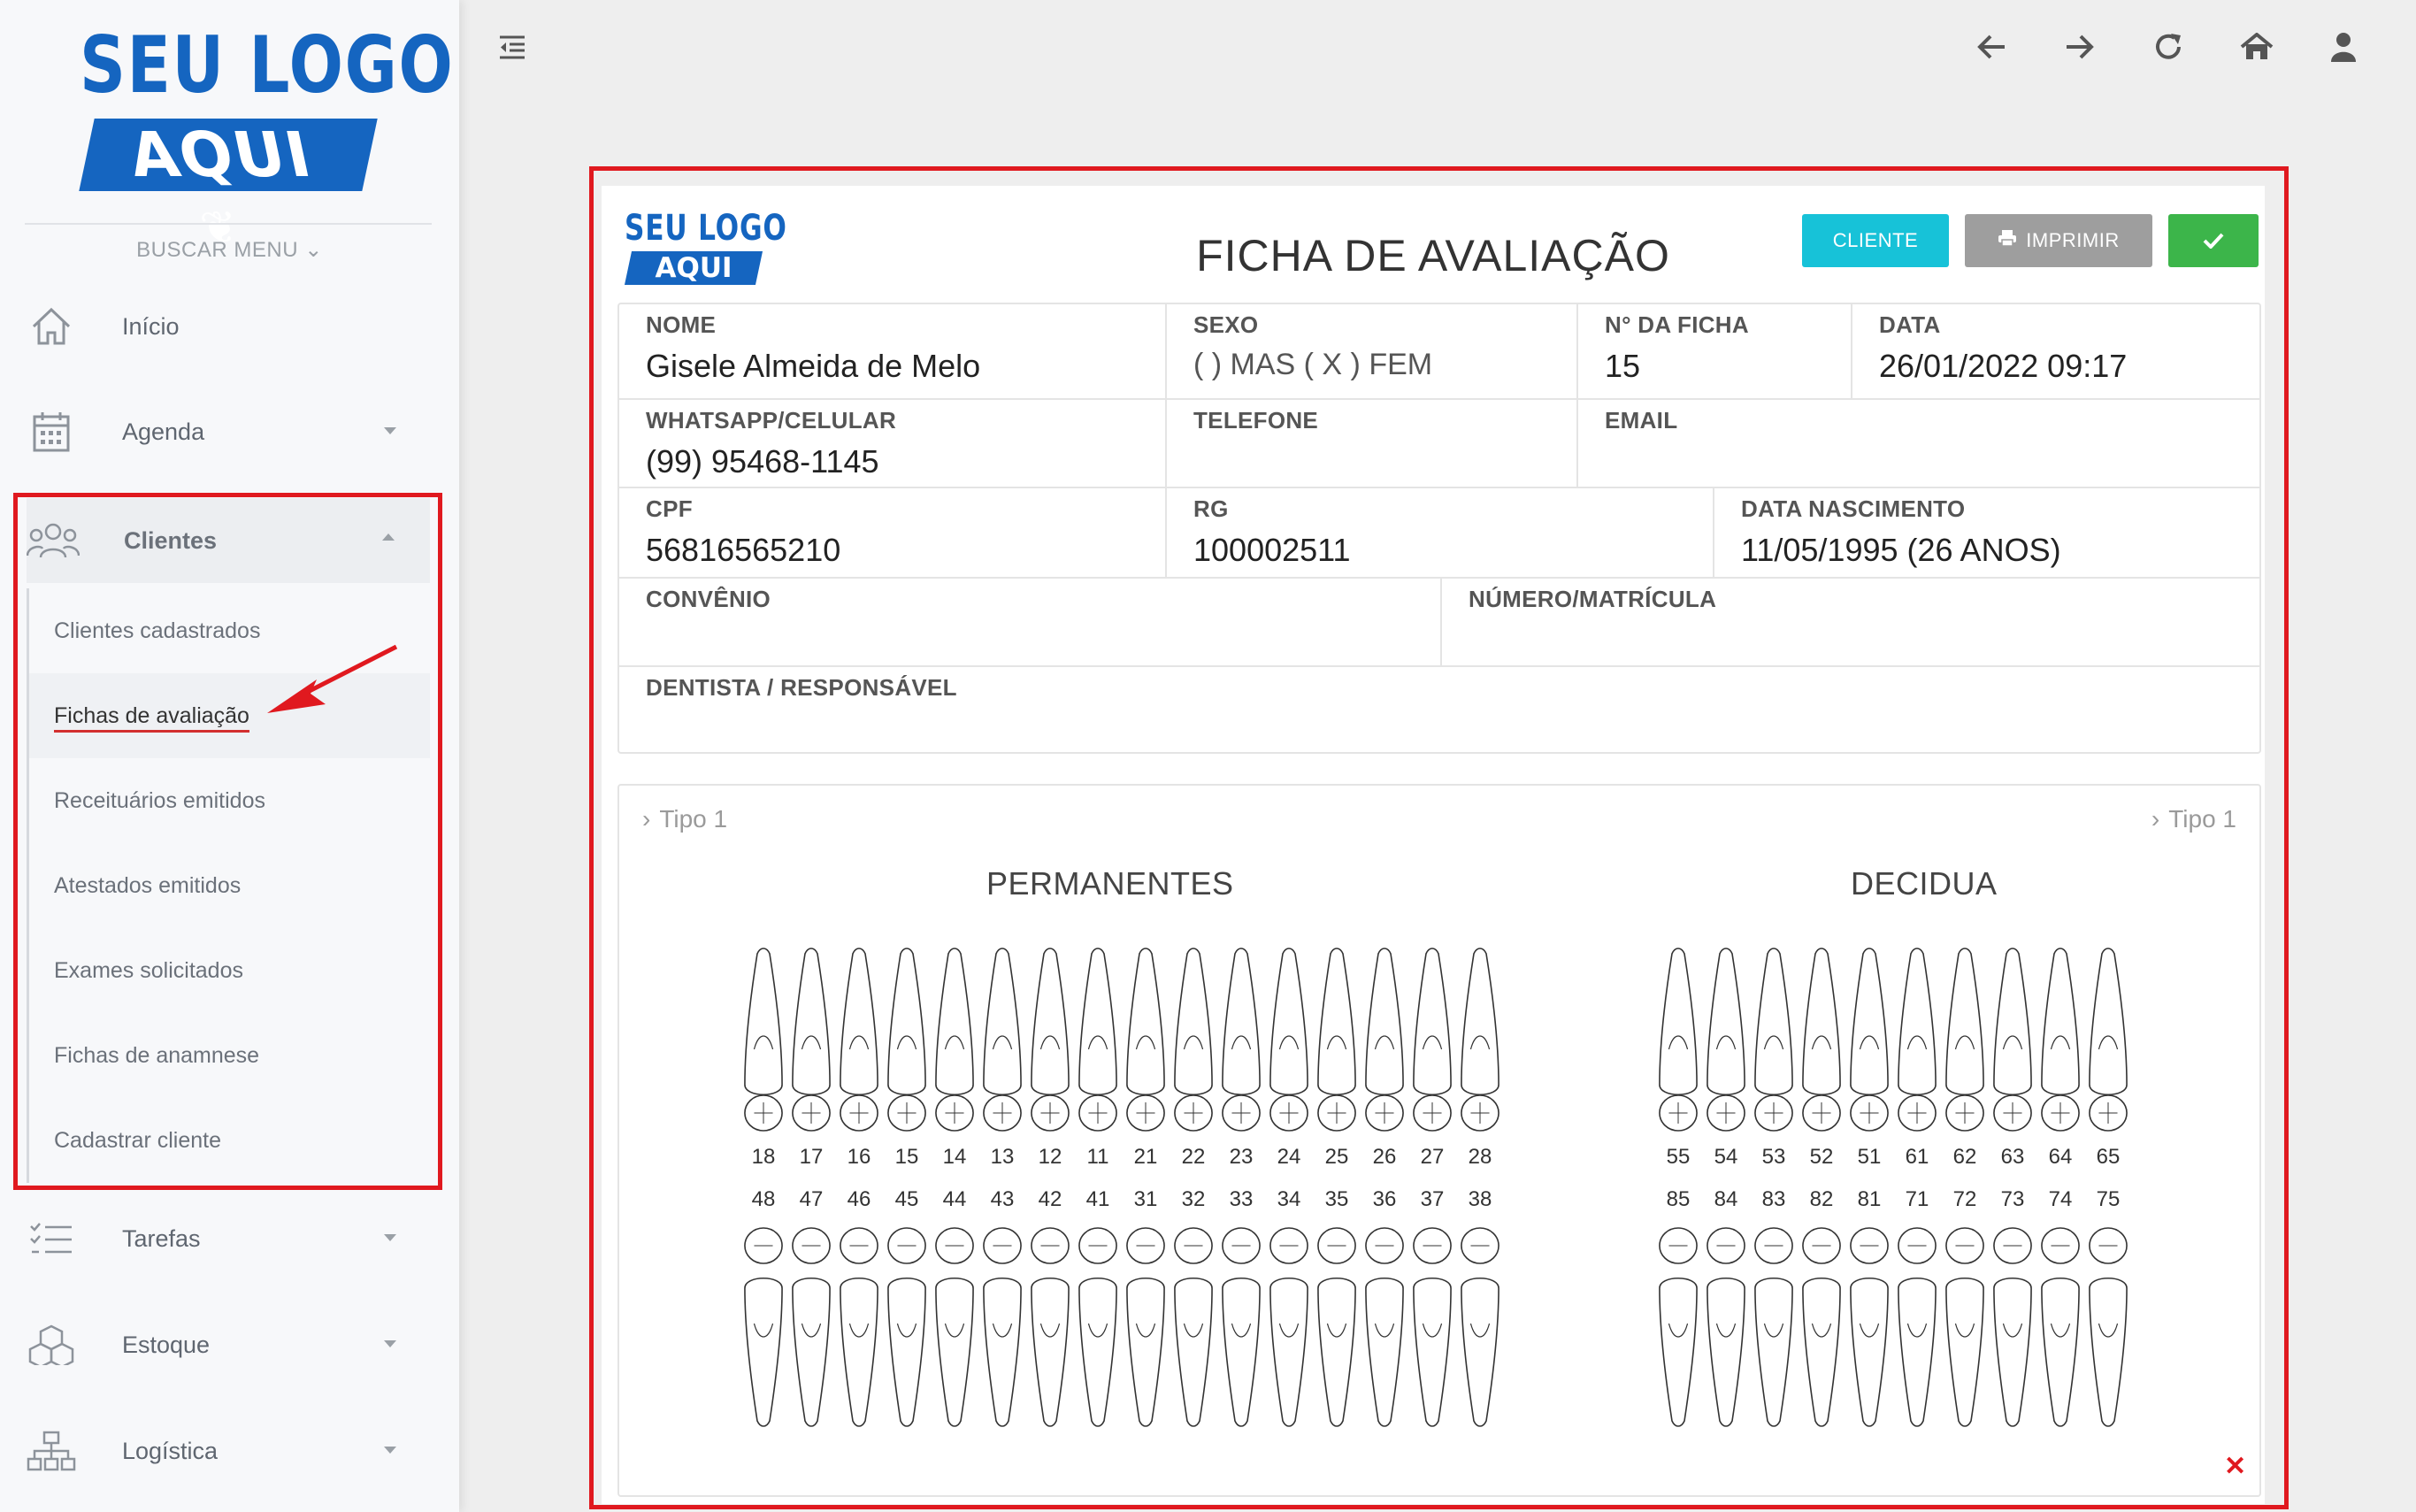 This screenshot has width=2416, height=1512. Describe the element at coordinates (1991, 47) in the screenshot. I see `back-arrow-icon` at that location.